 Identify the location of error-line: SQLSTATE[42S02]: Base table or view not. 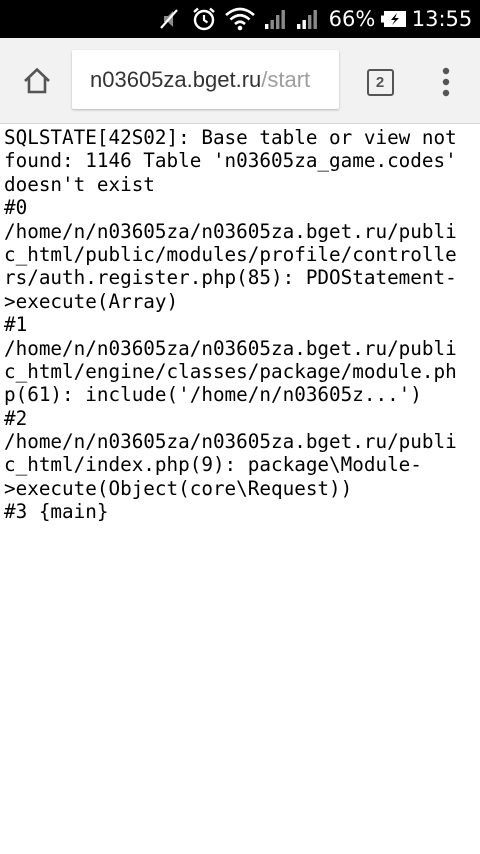
(230, 137).